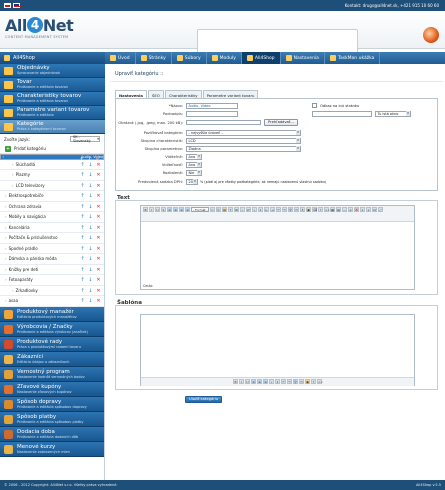  Describe the element at coordinates (212, 114) in the screenshot. I see `subtitle-input` at that location.